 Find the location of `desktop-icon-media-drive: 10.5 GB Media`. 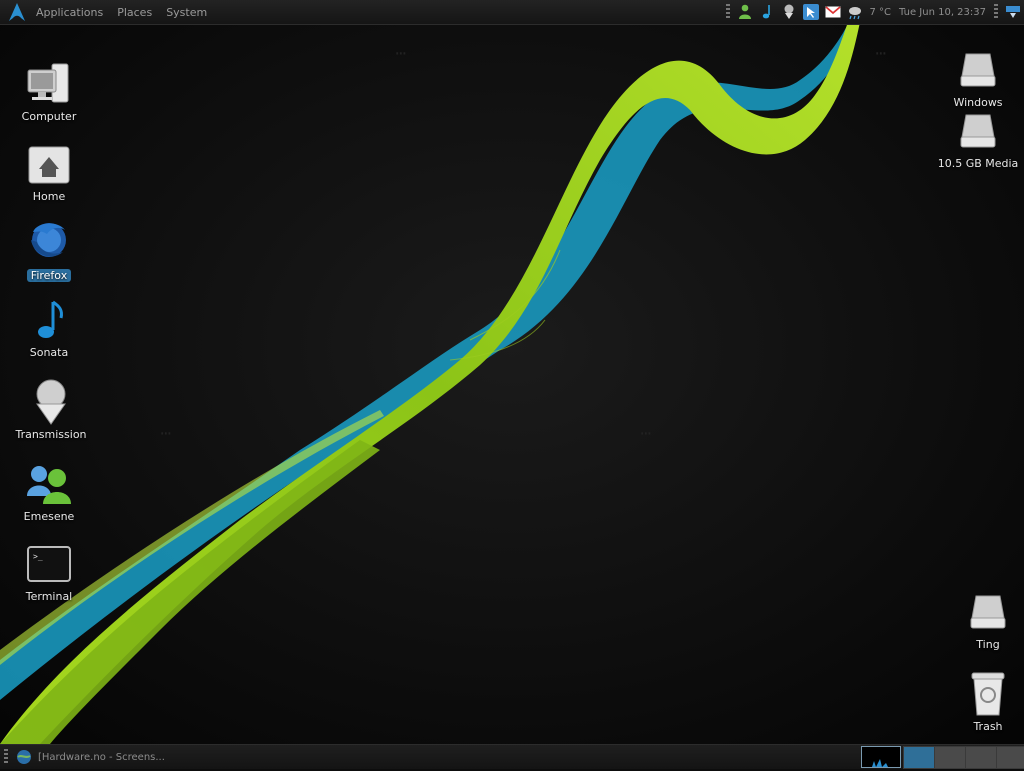

desktop-icon-media-drive: 10.5 GB Media is located at coordinates (978, 138).